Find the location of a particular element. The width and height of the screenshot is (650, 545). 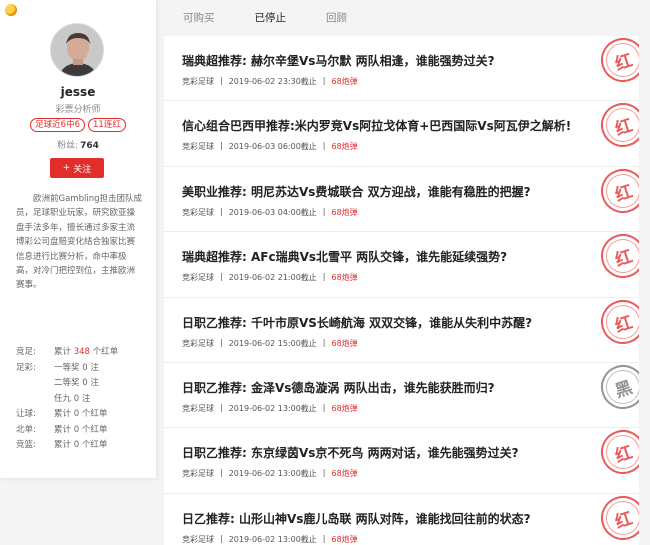

article-title: 日乙推荐: 山形山神Vs鹿儿岛联 两队对阵，谁能找回往前的状态? is located at coordinates (356, 518).